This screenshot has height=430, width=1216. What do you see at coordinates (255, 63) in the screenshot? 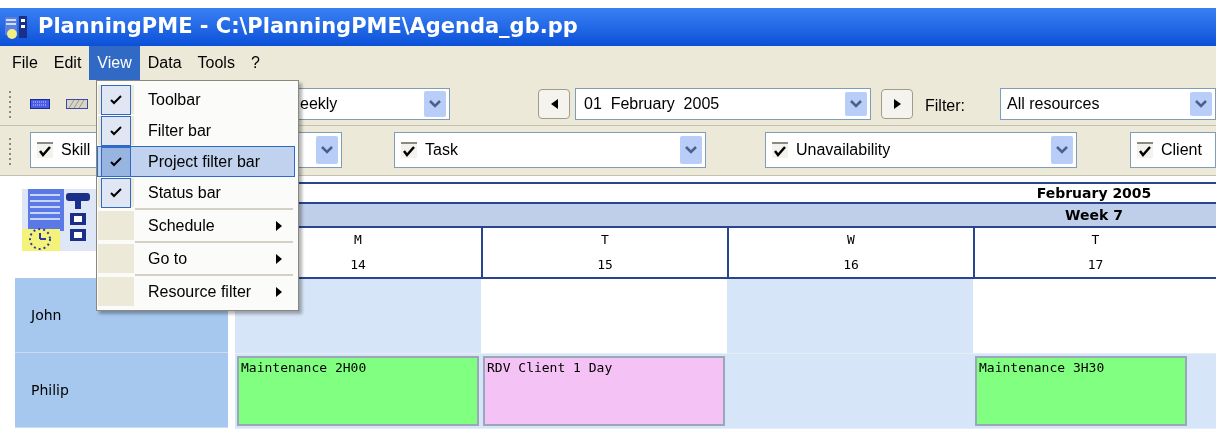
I see `menu-item: ?` at bounding box center [255, 63].